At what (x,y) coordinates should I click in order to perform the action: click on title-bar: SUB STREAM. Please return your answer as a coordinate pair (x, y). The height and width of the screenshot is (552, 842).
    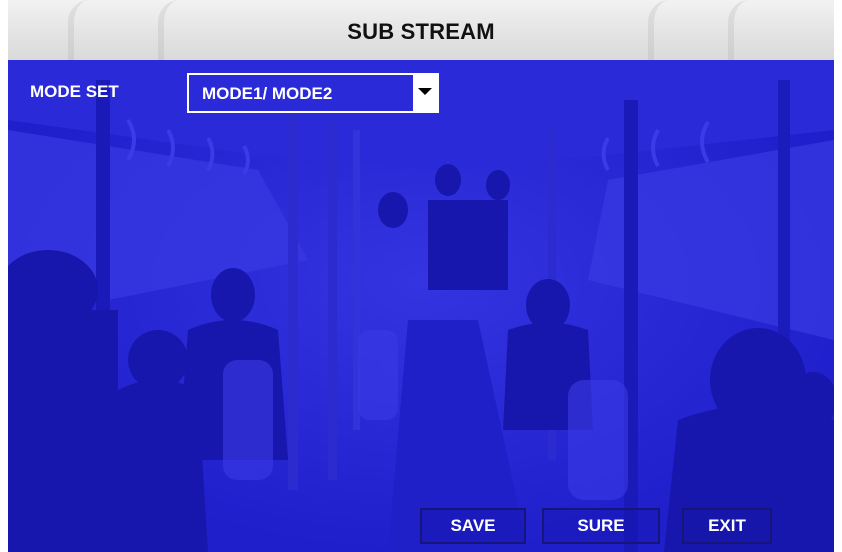
    Looking at the image, I should click on (421, 30).